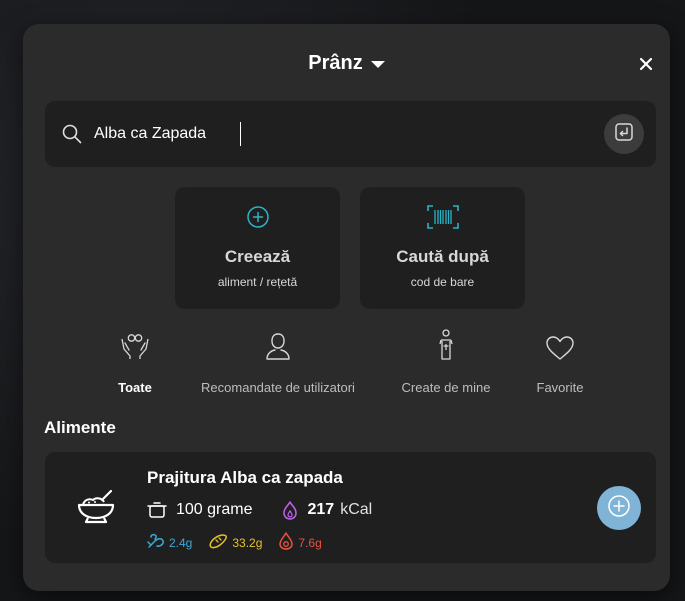  I want to click on meal-selector: Prânz, so click(346, 63).